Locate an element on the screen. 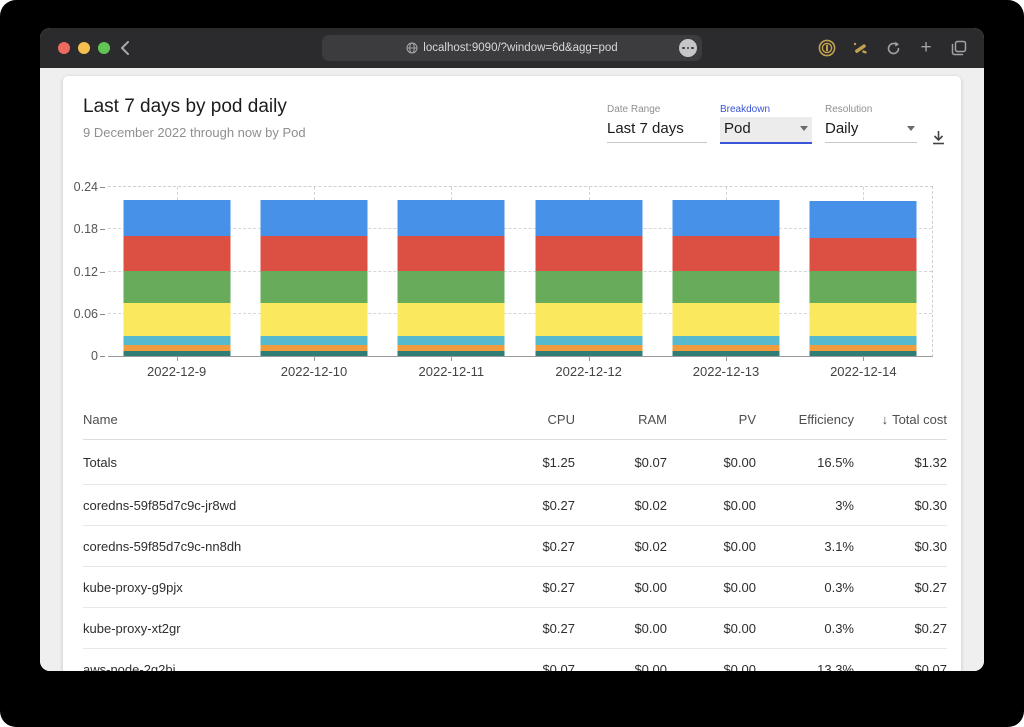 Image resolution: width=1024 pixels, height=727 pixels. download-icon is located at coordinates (938, 138).